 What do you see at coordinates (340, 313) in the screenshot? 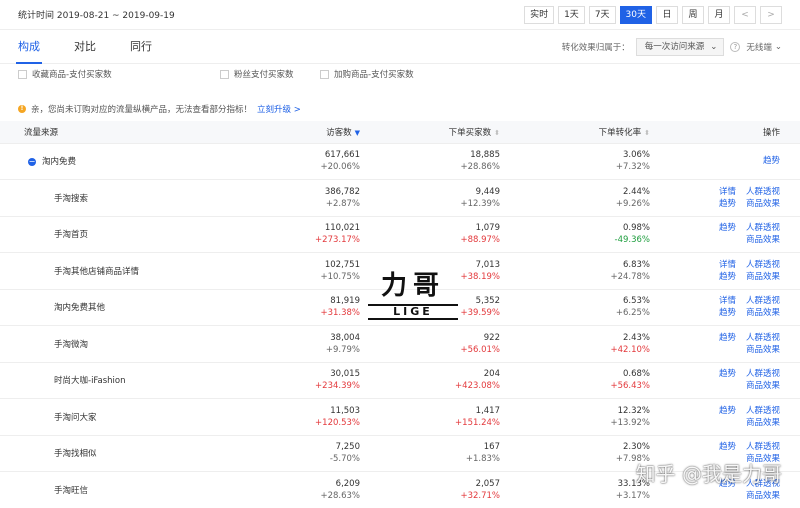
I see `visitors-change: +31.38%` at bounding box center [340, 313].